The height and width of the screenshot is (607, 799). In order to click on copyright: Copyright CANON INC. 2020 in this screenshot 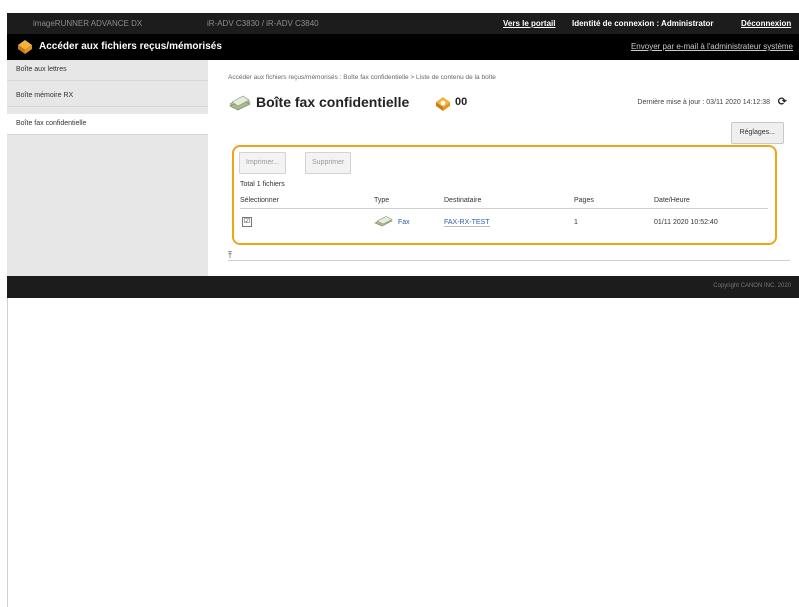, I will do `click(752, 286)`.